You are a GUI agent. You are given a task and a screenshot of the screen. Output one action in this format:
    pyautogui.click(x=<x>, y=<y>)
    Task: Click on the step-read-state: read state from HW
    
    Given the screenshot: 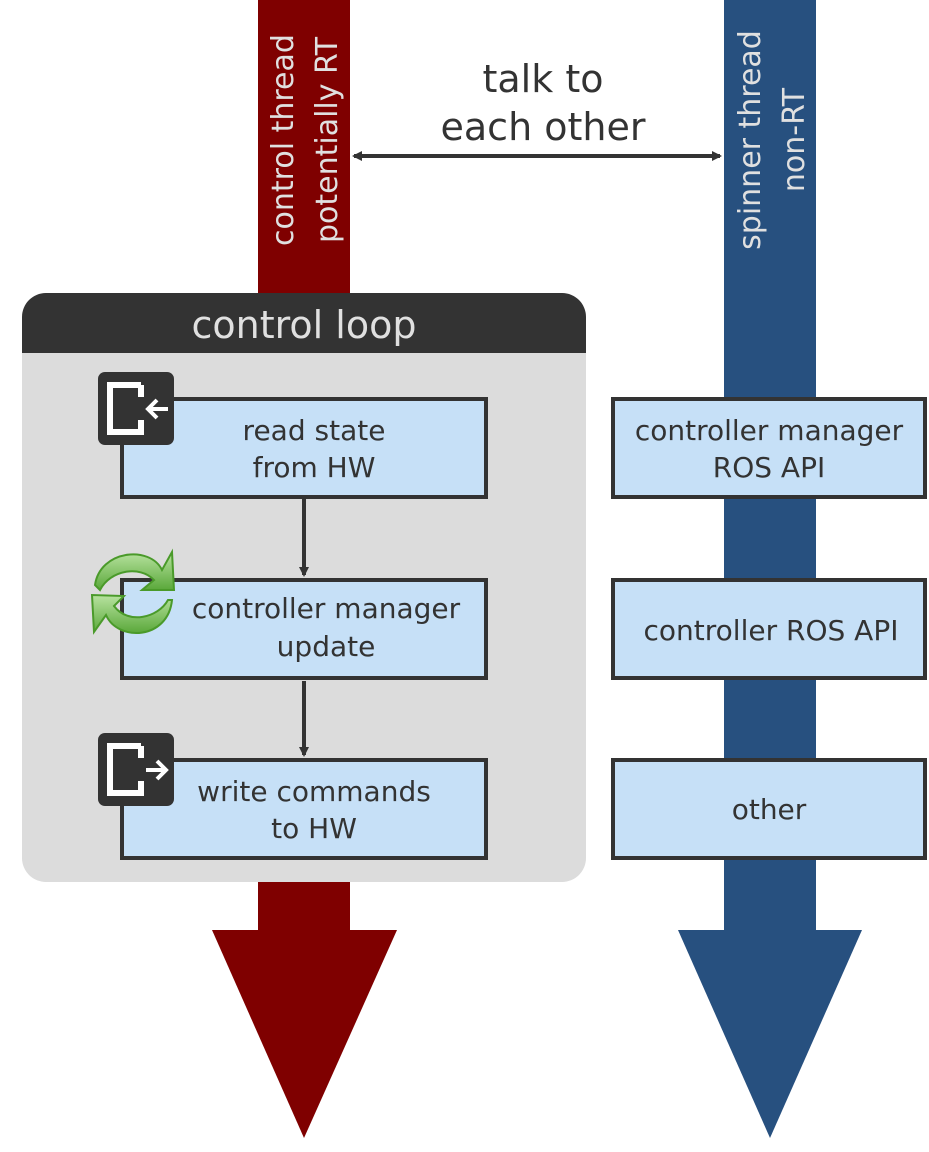 What is the action you would take?
    pyautogui.click(x=304, y=448)
    